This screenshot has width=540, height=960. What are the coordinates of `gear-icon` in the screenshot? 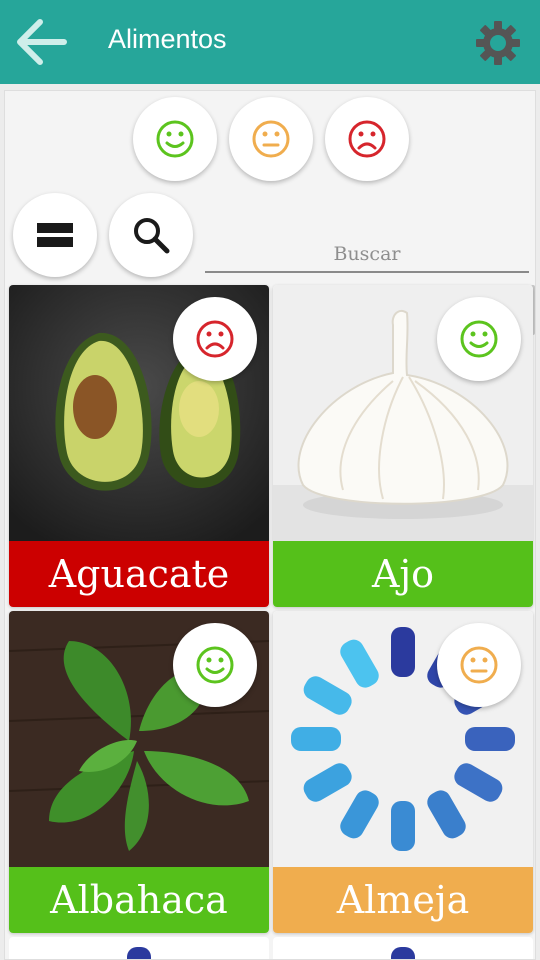 It's located at (498, 43).